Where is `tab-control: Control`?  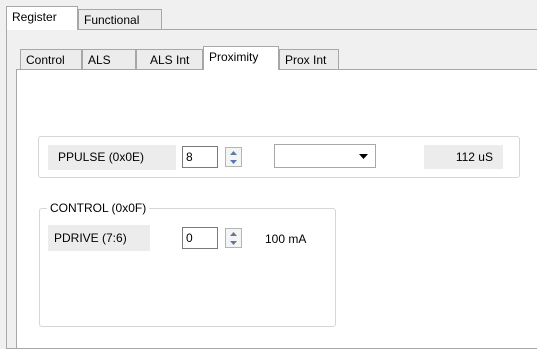
tab-control: Control is located at coordinates (51, 59).